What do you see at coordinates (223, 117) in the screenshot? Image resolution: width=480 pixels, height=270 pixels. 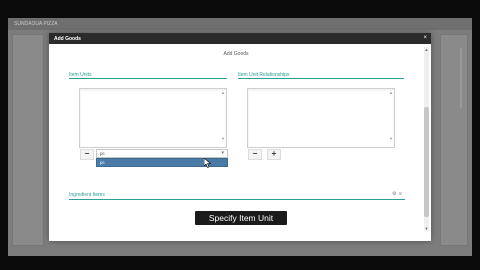 I see `item-units-list-scrollbar: ▲ ▼` at bounding box center [223, 117].